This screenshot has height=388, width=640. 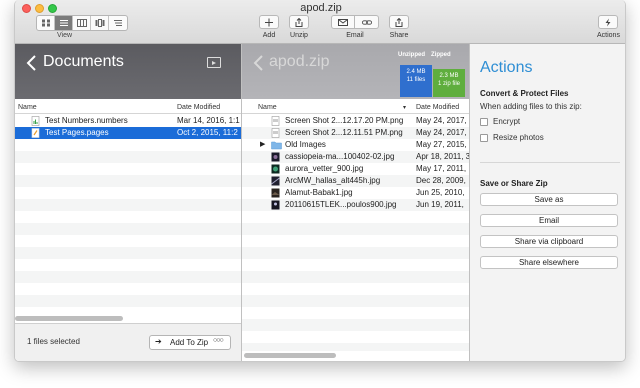 I want to click on unzipped-stat: Unzipped 2.4 MB 11 files, so click(x=415, y=74).